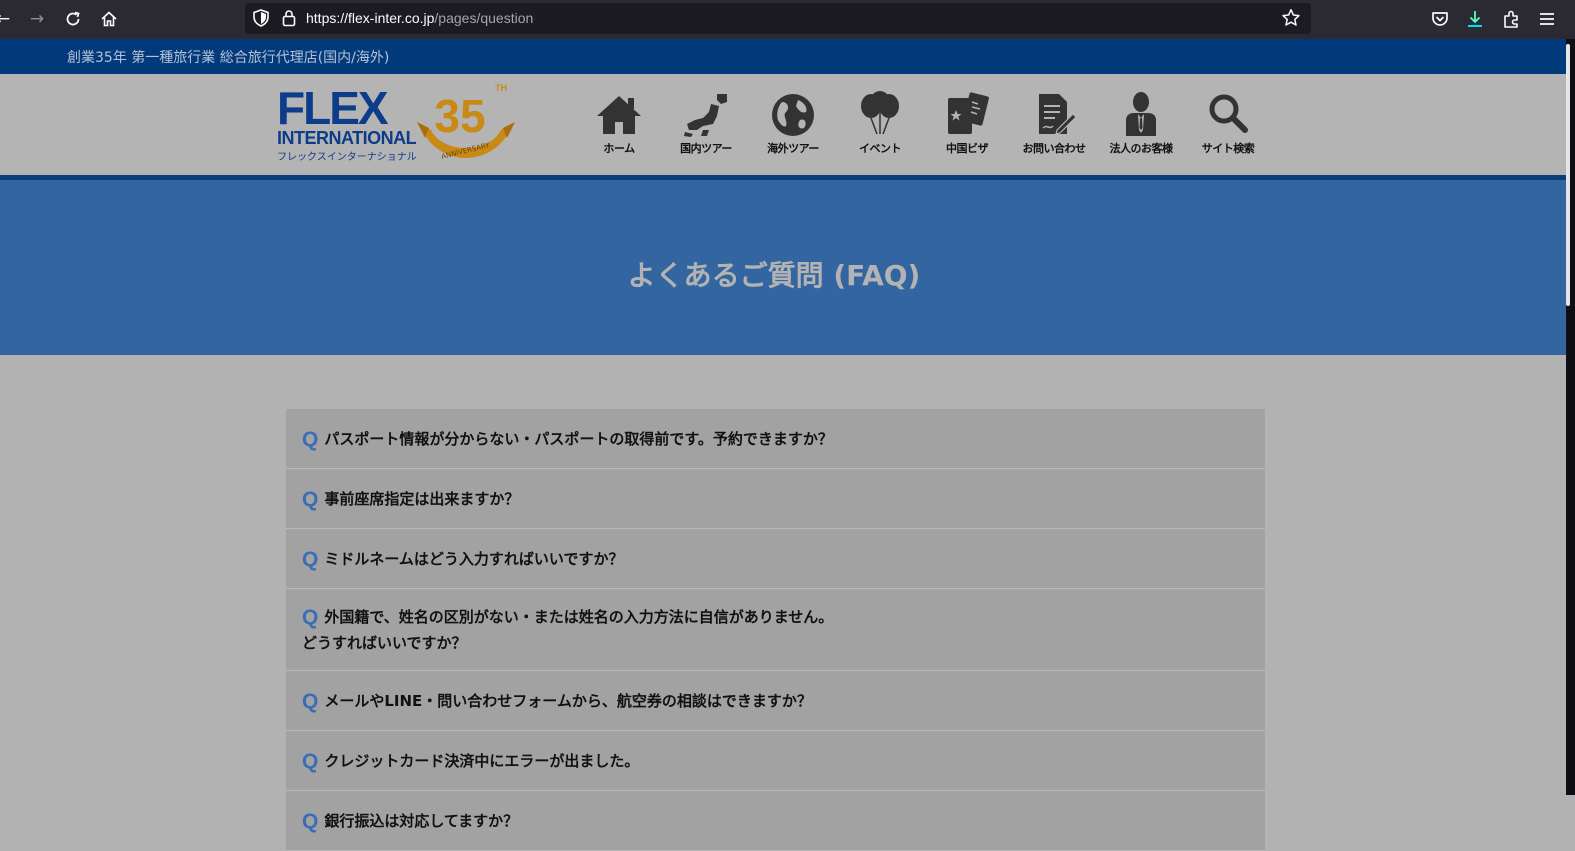 The image size is (1575, 851). Describe the element at coordinates (784, 56) in the screenshot. I see `top-info-strip: 創業35年 第一種旅行業 総合旅行代理店(国内/海外)` at that location.